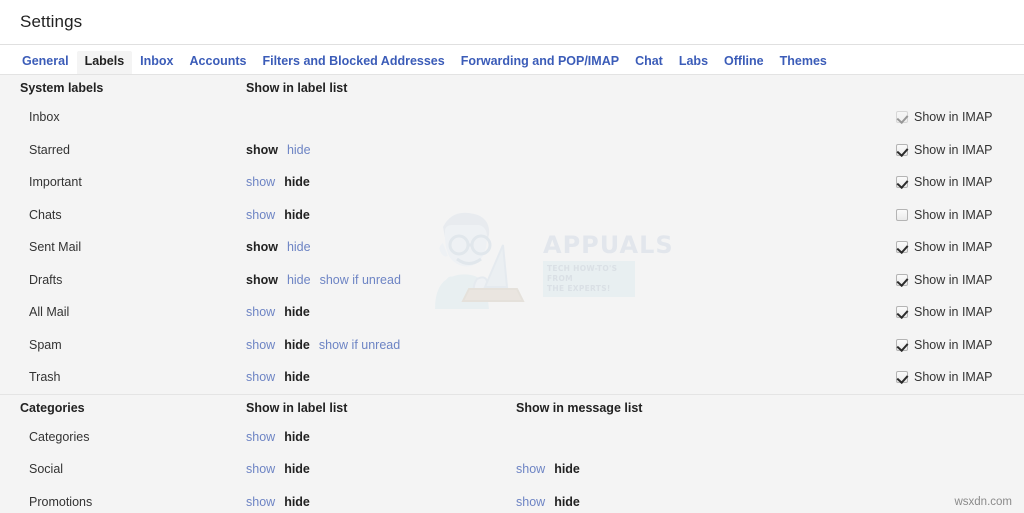 The width and height of the screenshot is (1024, 513). Describe the element at coordinates (706, 502) in the screenshot. I see `message-list-options: show hide` at that location.